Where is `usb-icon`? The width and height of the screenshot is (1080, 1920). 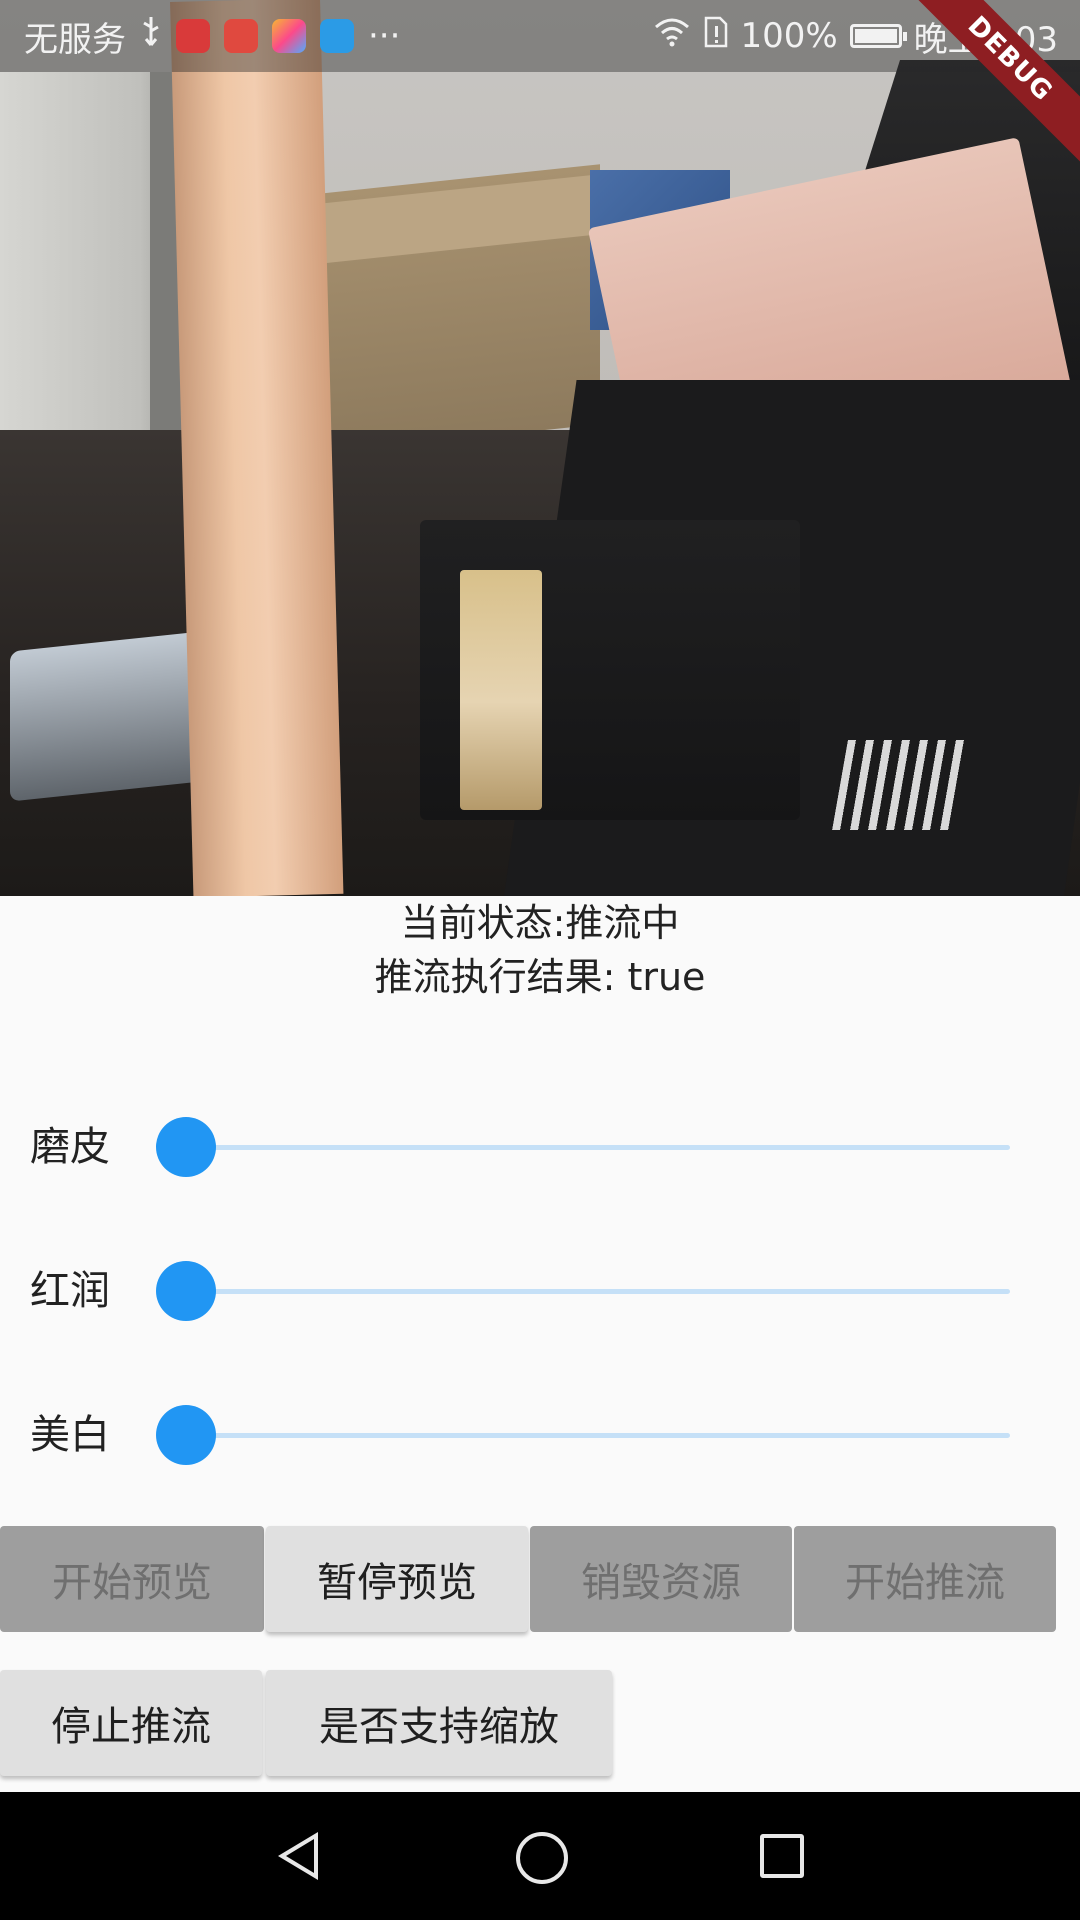
usb-icon is located at coordinates (151, 36).